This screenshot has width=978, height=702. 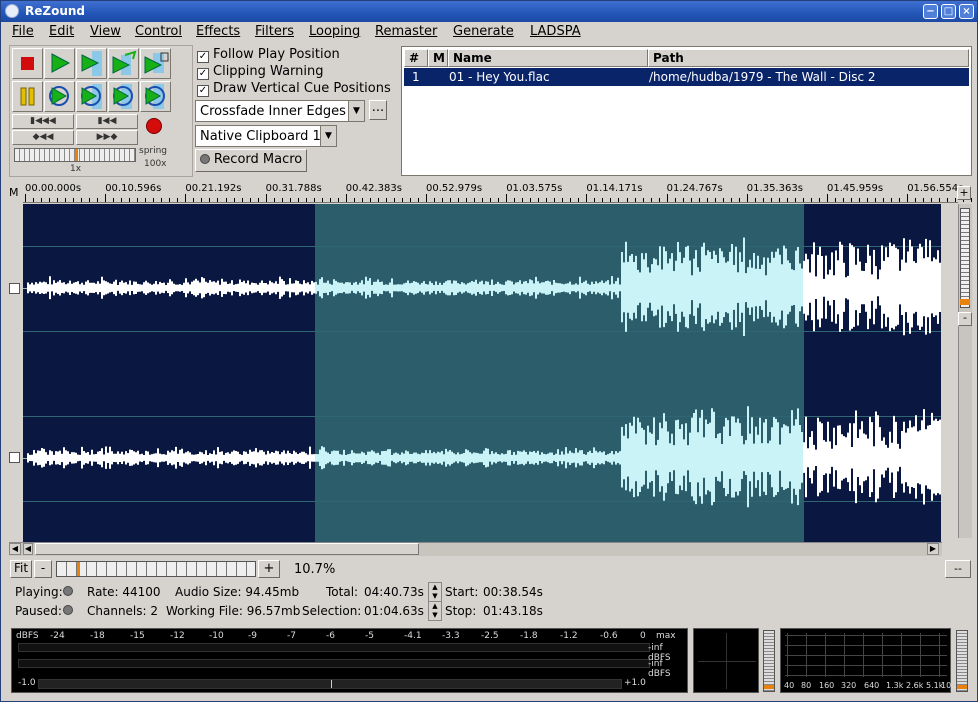 What do you see at coordinates (158, 31) in the screenshot?
I see `menu-control: Control` at bounding box center [158, 31].